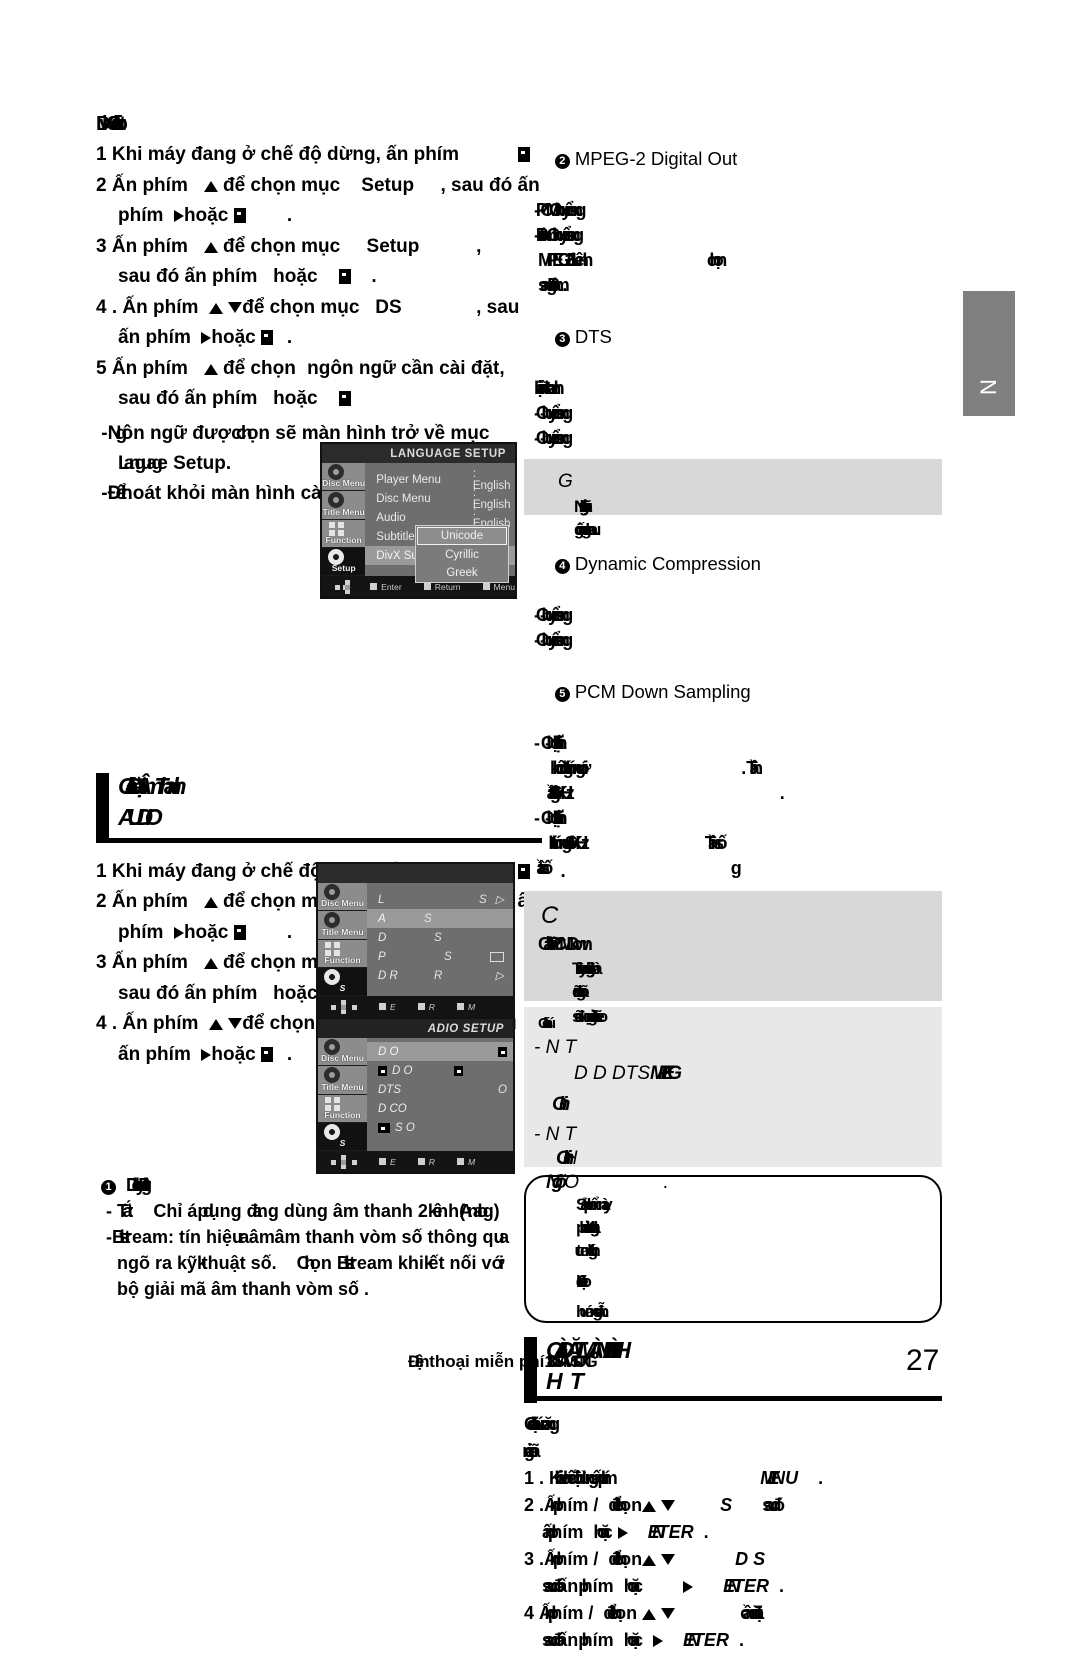 This screenshot has width=1080, height=1654. I want to click on footer-label: Enter, so click(391, 586).